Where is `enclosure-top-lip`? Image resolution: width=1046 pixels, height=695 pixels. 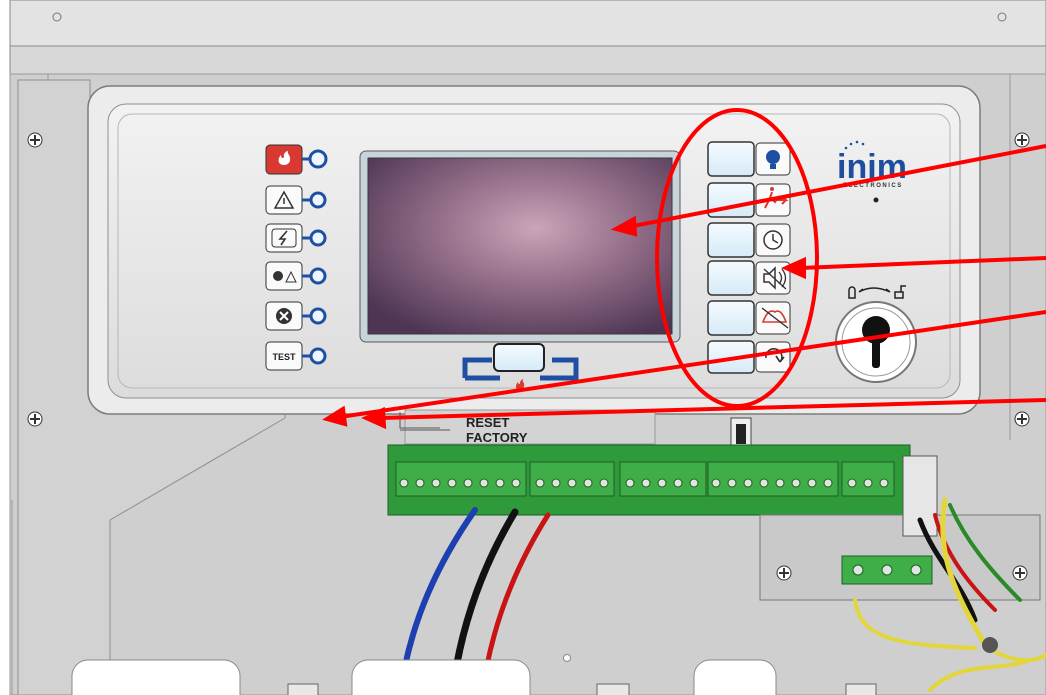
enclosure-top-lip is located at coordinates (527, 23).